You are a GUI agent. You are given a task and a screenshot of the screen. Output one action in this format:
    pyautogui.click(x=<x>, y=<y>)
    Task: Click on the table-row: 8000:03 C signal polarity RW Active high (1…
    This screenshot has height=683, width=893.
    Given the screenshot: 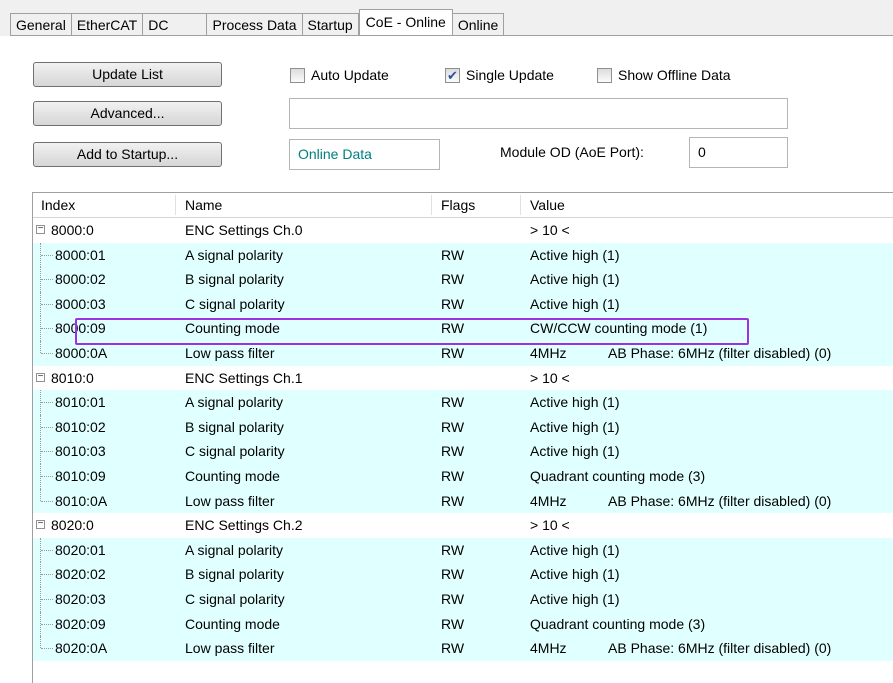 What is the action you would take?
    pyautogui.click(x=463, y=304)
    